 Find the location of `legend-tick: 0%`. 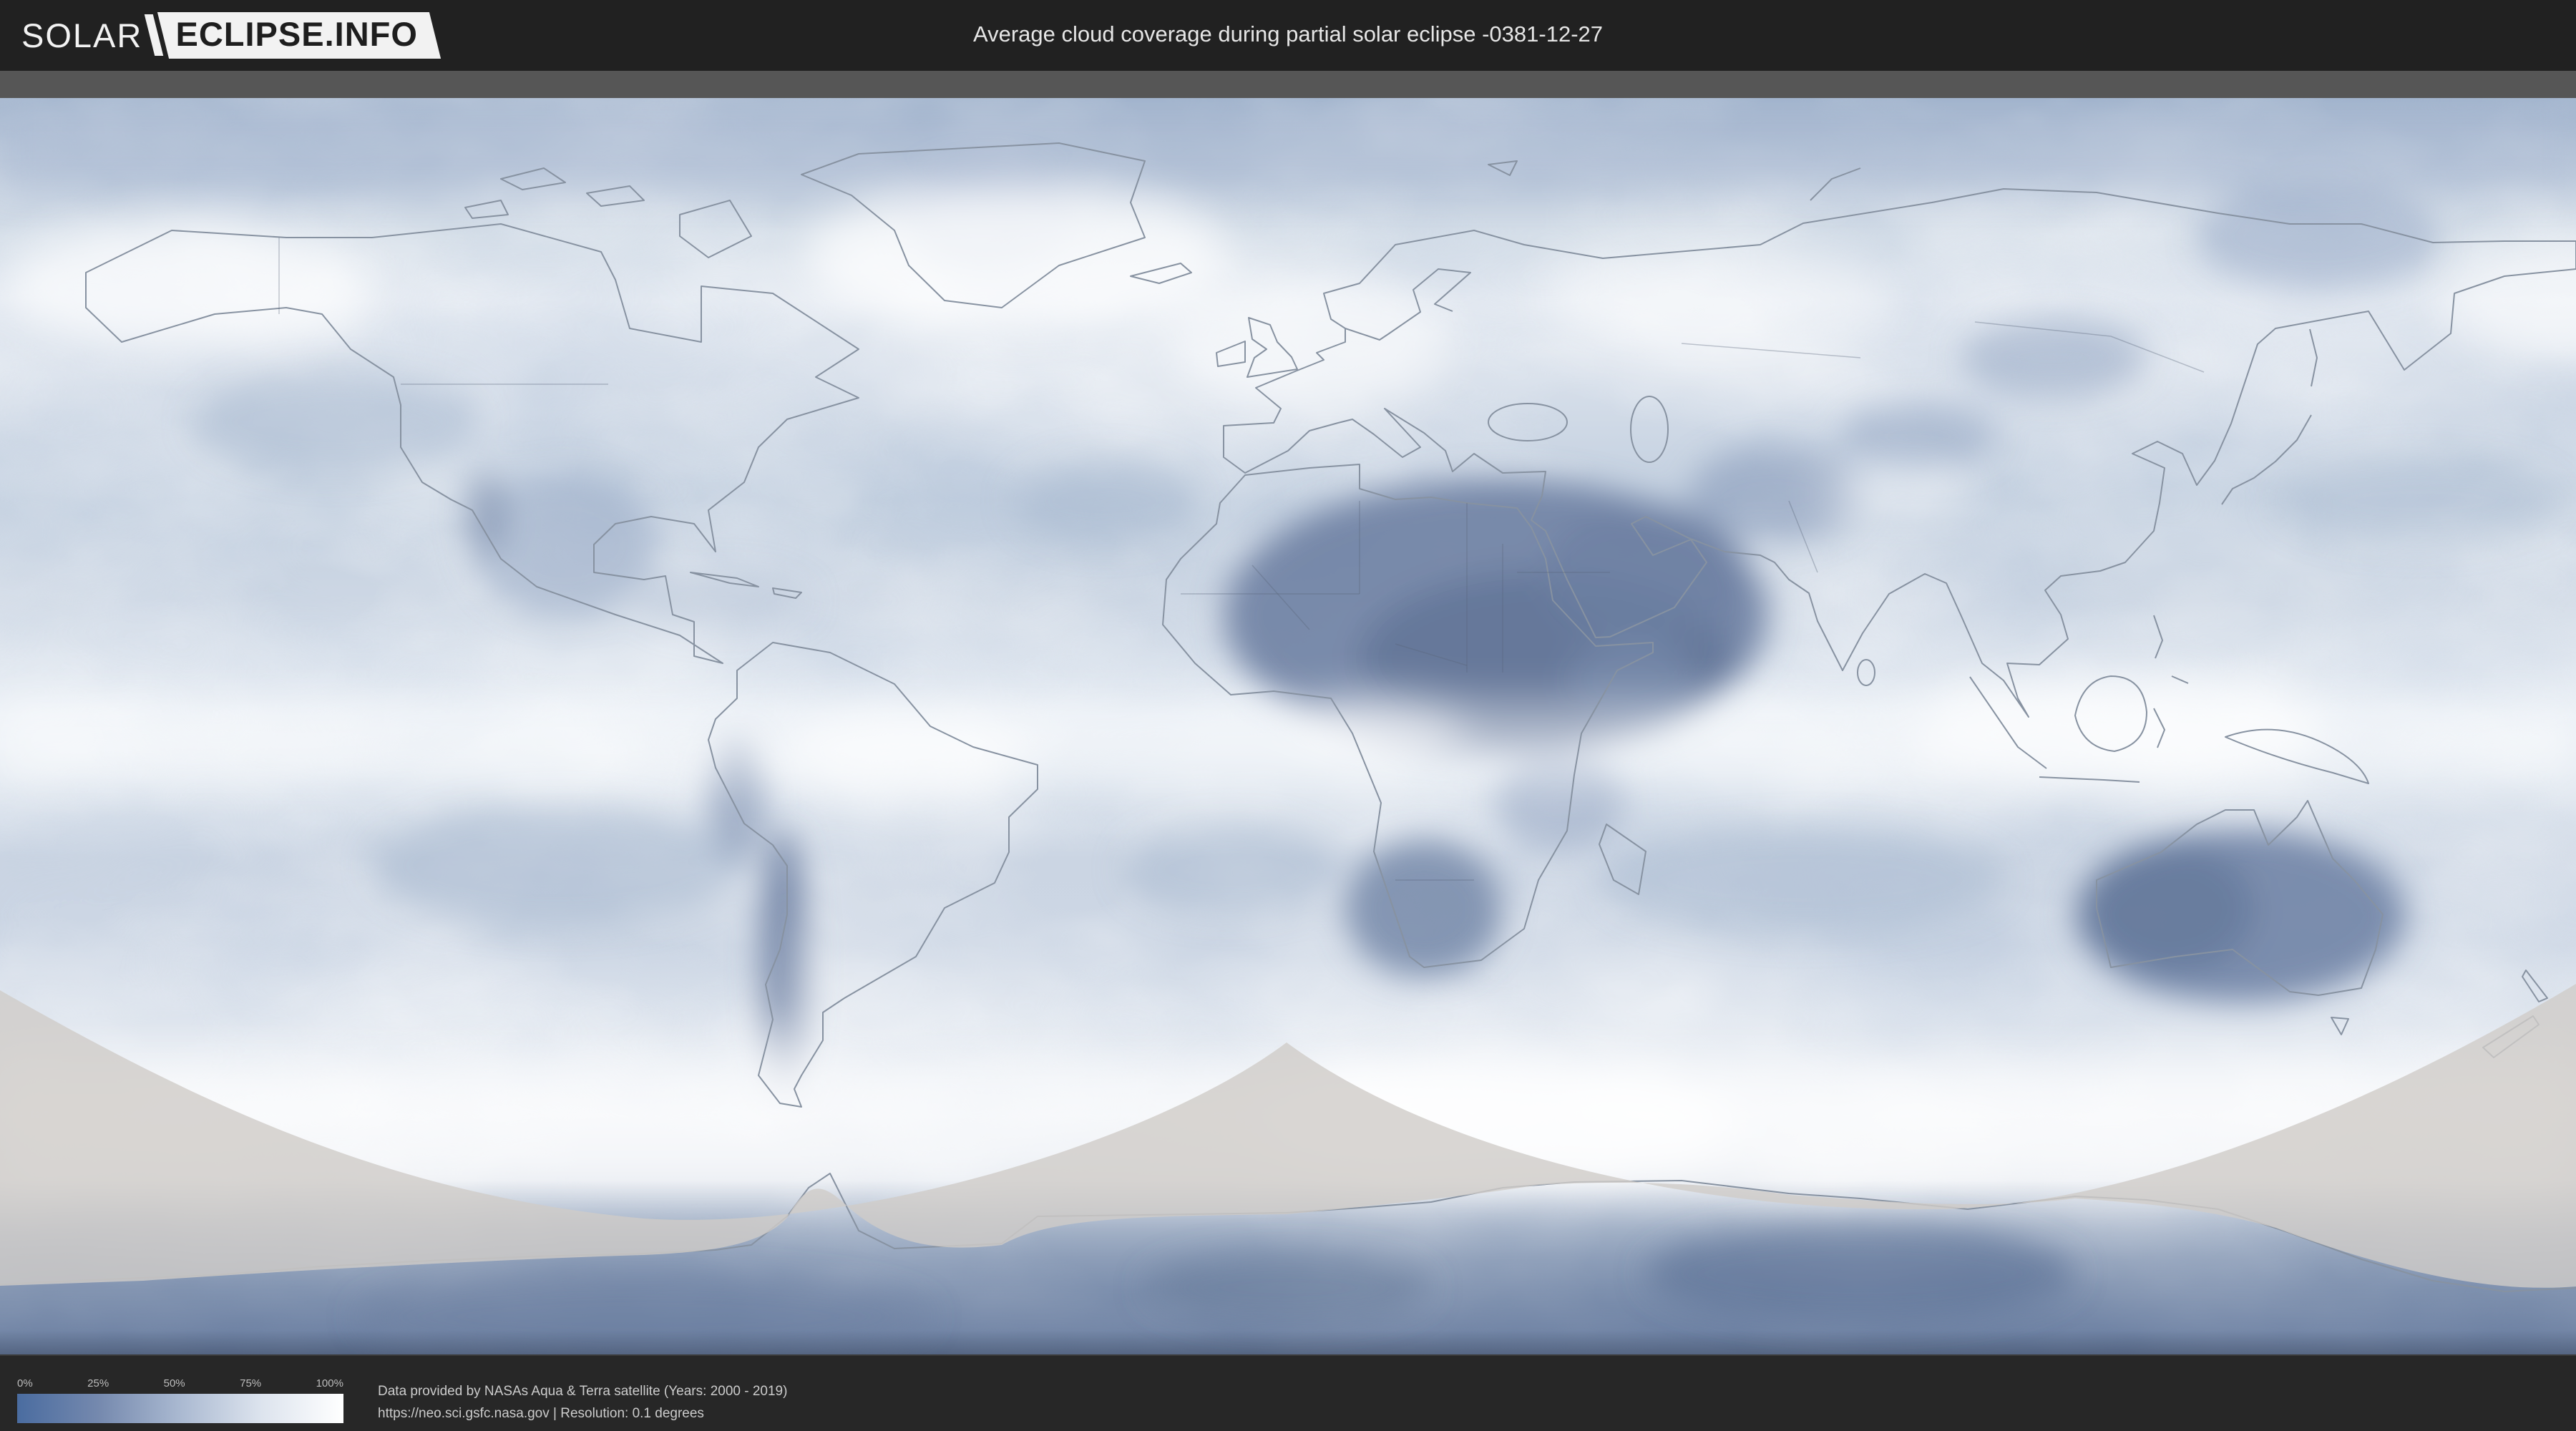

legend-tick: 0% is located at coordinates (25, 1384).